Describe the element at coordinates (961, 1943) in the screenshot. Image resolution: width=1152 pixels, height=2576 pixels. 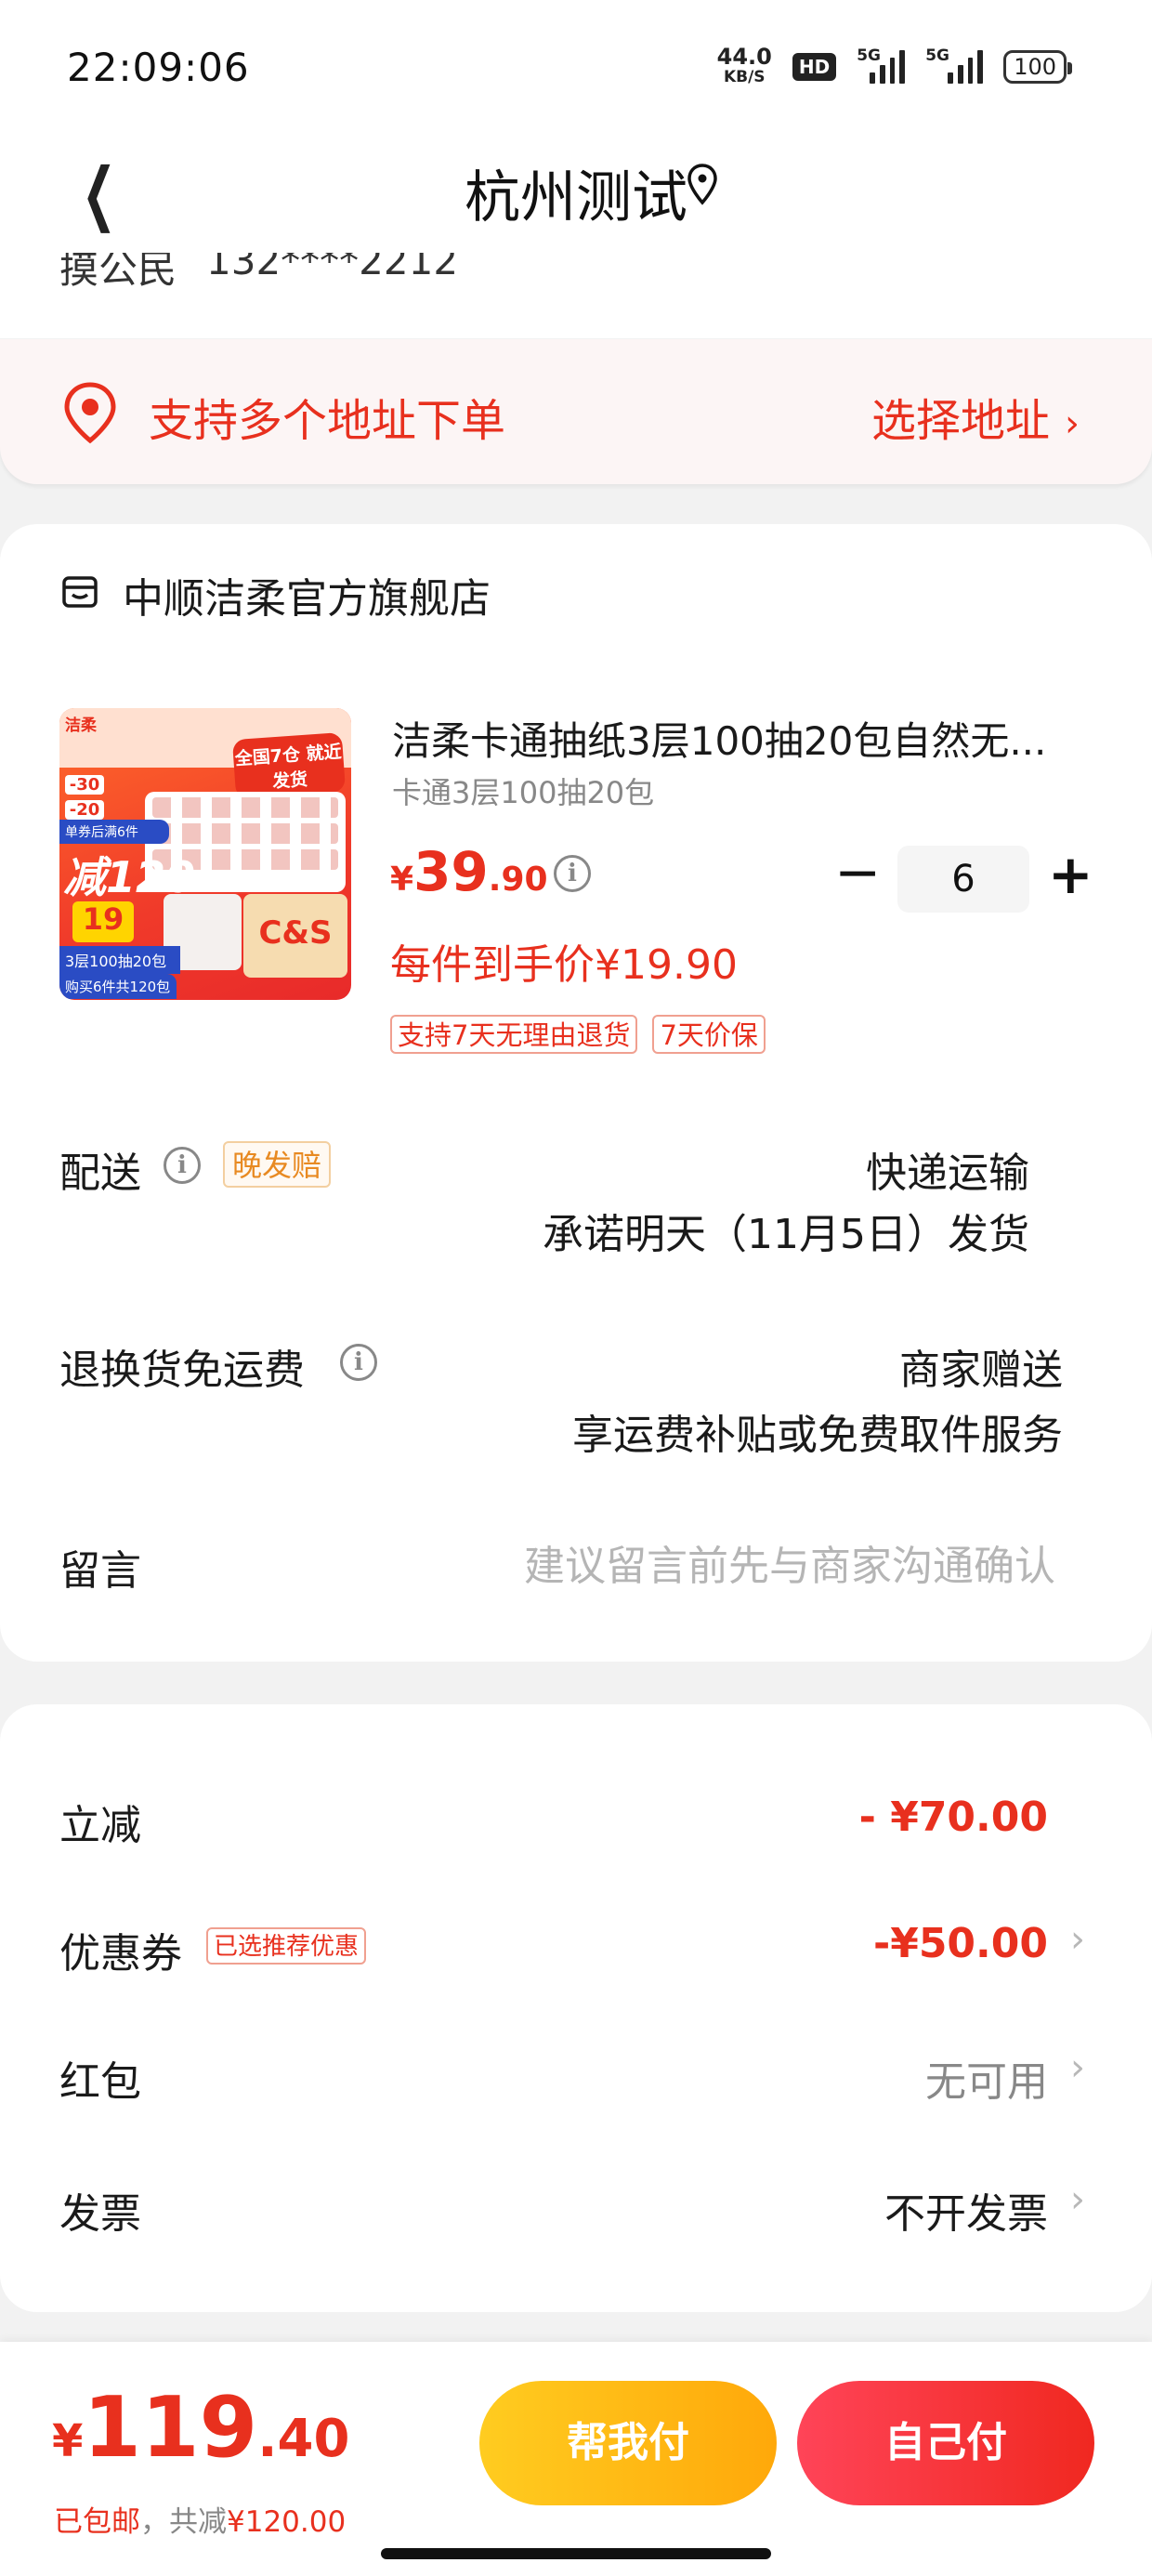
I see `coupon-value: -¥50.00` at that location.